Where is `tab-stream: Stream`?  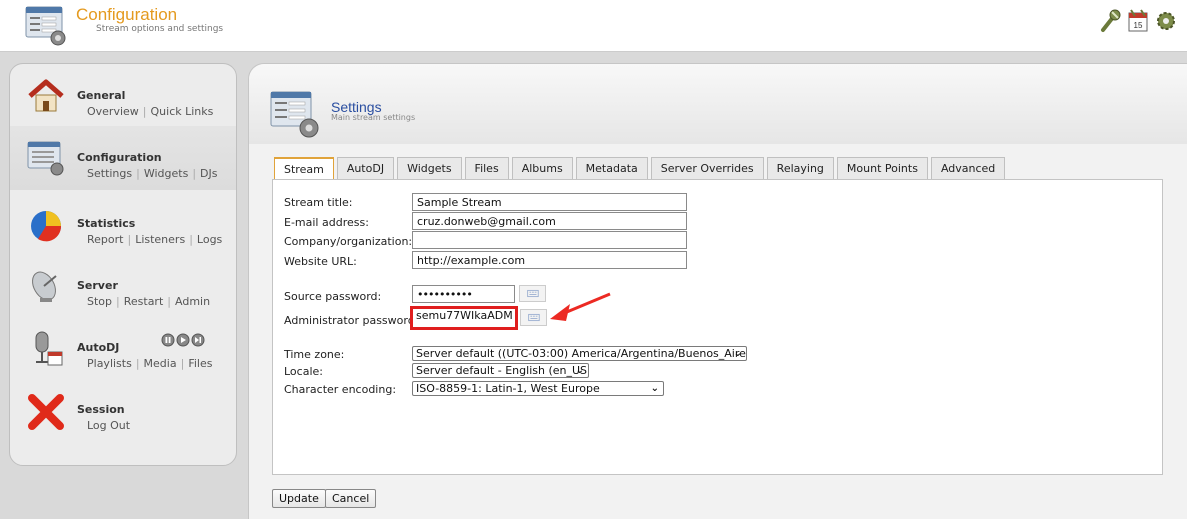 tab-stream: Stream is located at coordinates (304, 168).